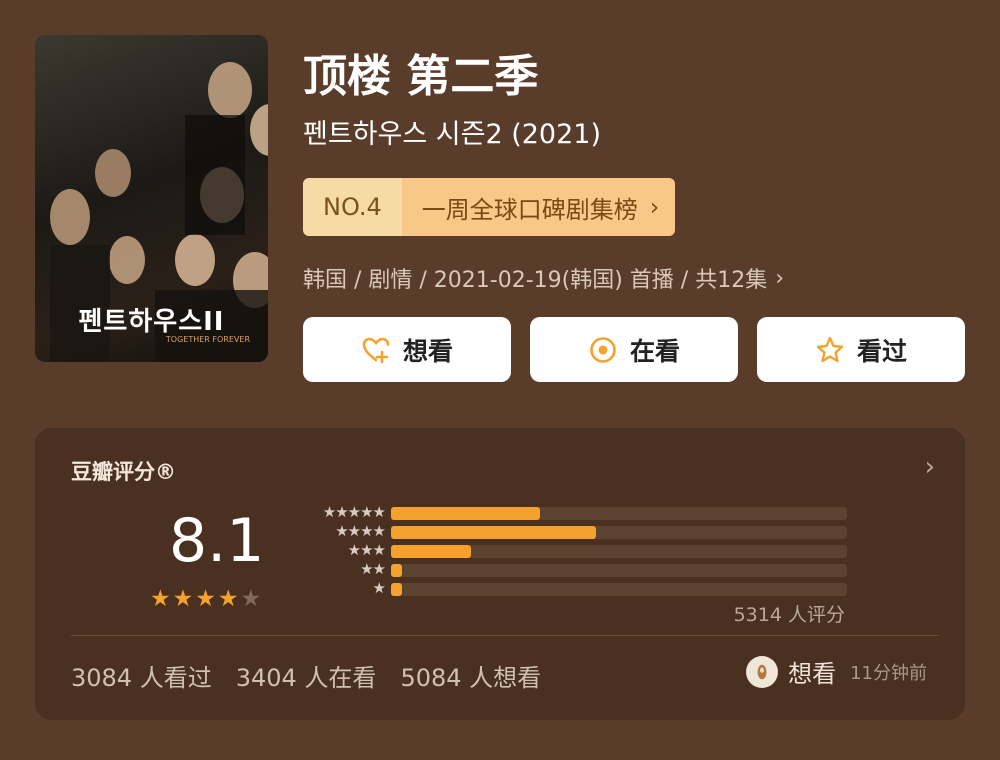 This screenshot has height=760, width=1000. I want to click on rating-stars: ★ ★ ★ ★ ★, so click(205, 599).